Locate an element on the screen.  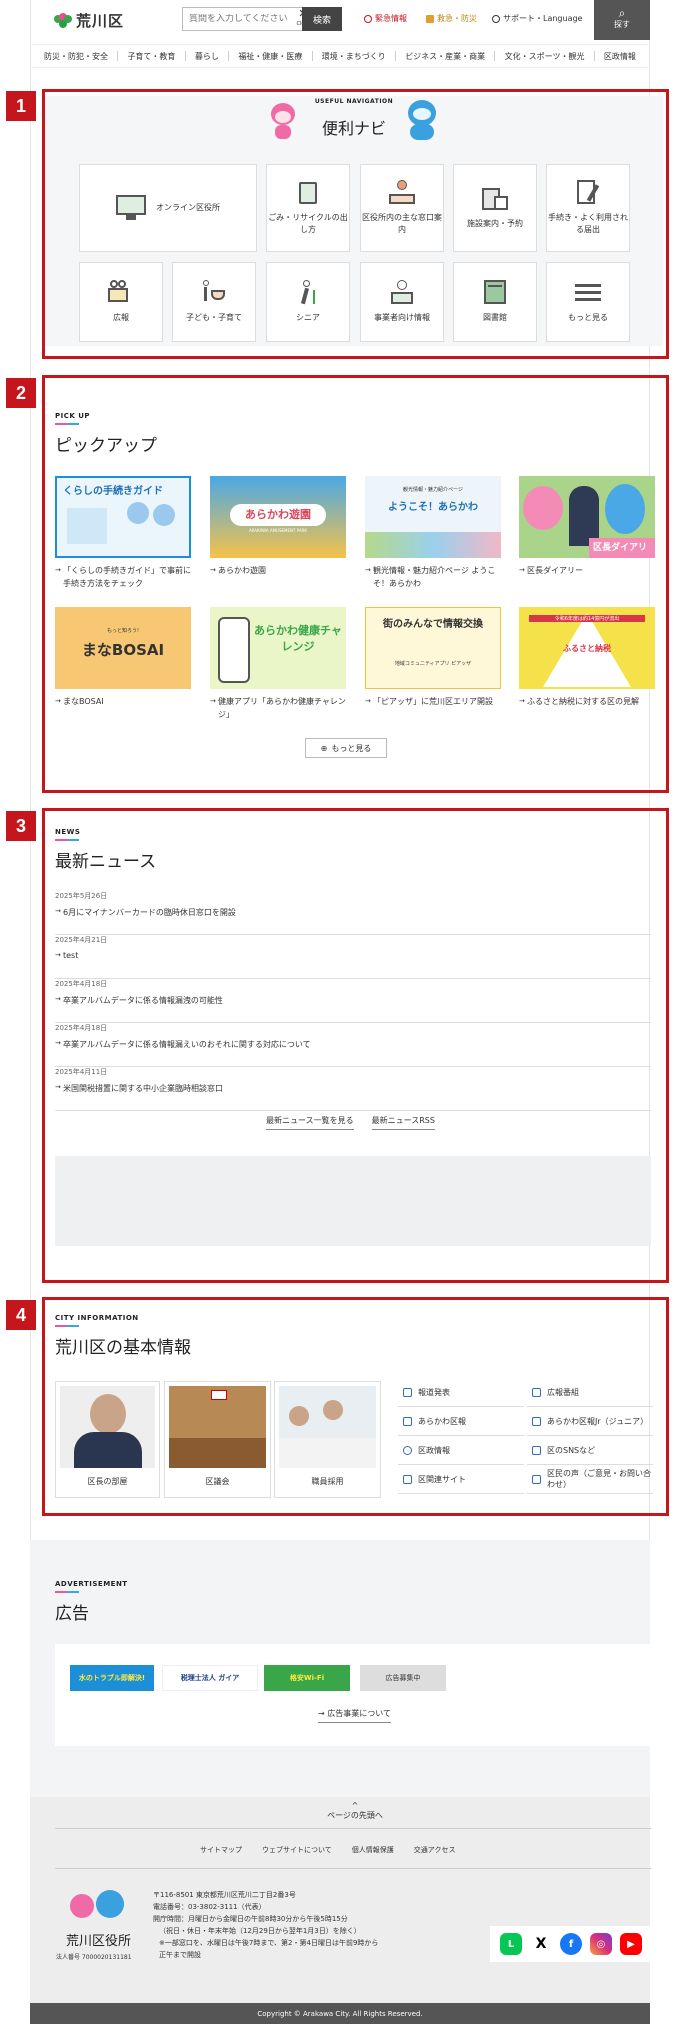
ad-heading-en: ADVERTISEMENT is located at coordinates (91, 1584).